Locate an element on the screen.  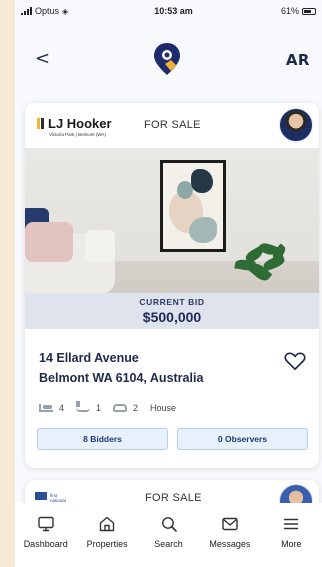
battery-icon is located at coordinates (309, 11).